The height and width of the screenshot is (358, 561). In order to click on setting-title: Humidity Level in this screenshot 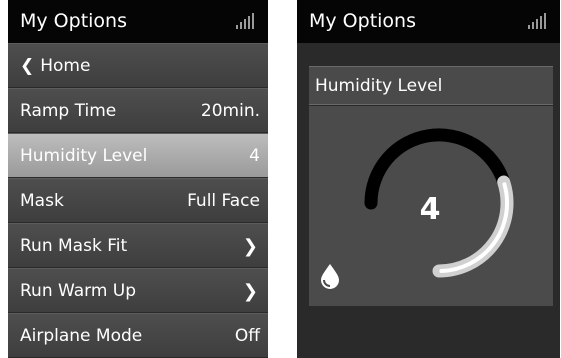, I will do `click(379, 86)`.